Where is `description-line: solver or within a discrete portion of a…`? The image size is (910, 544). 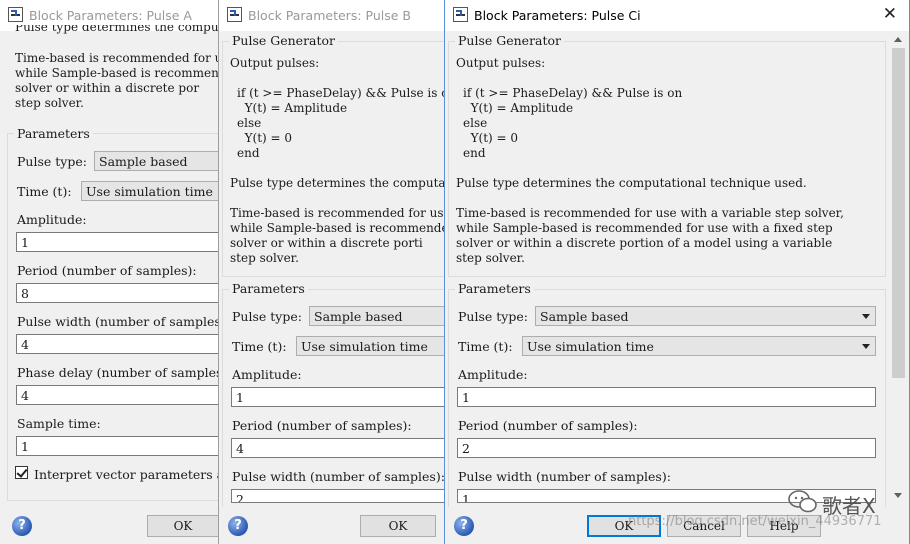
description-line: solver or within a discrete portion of a… is located at coordinates (644, 243).